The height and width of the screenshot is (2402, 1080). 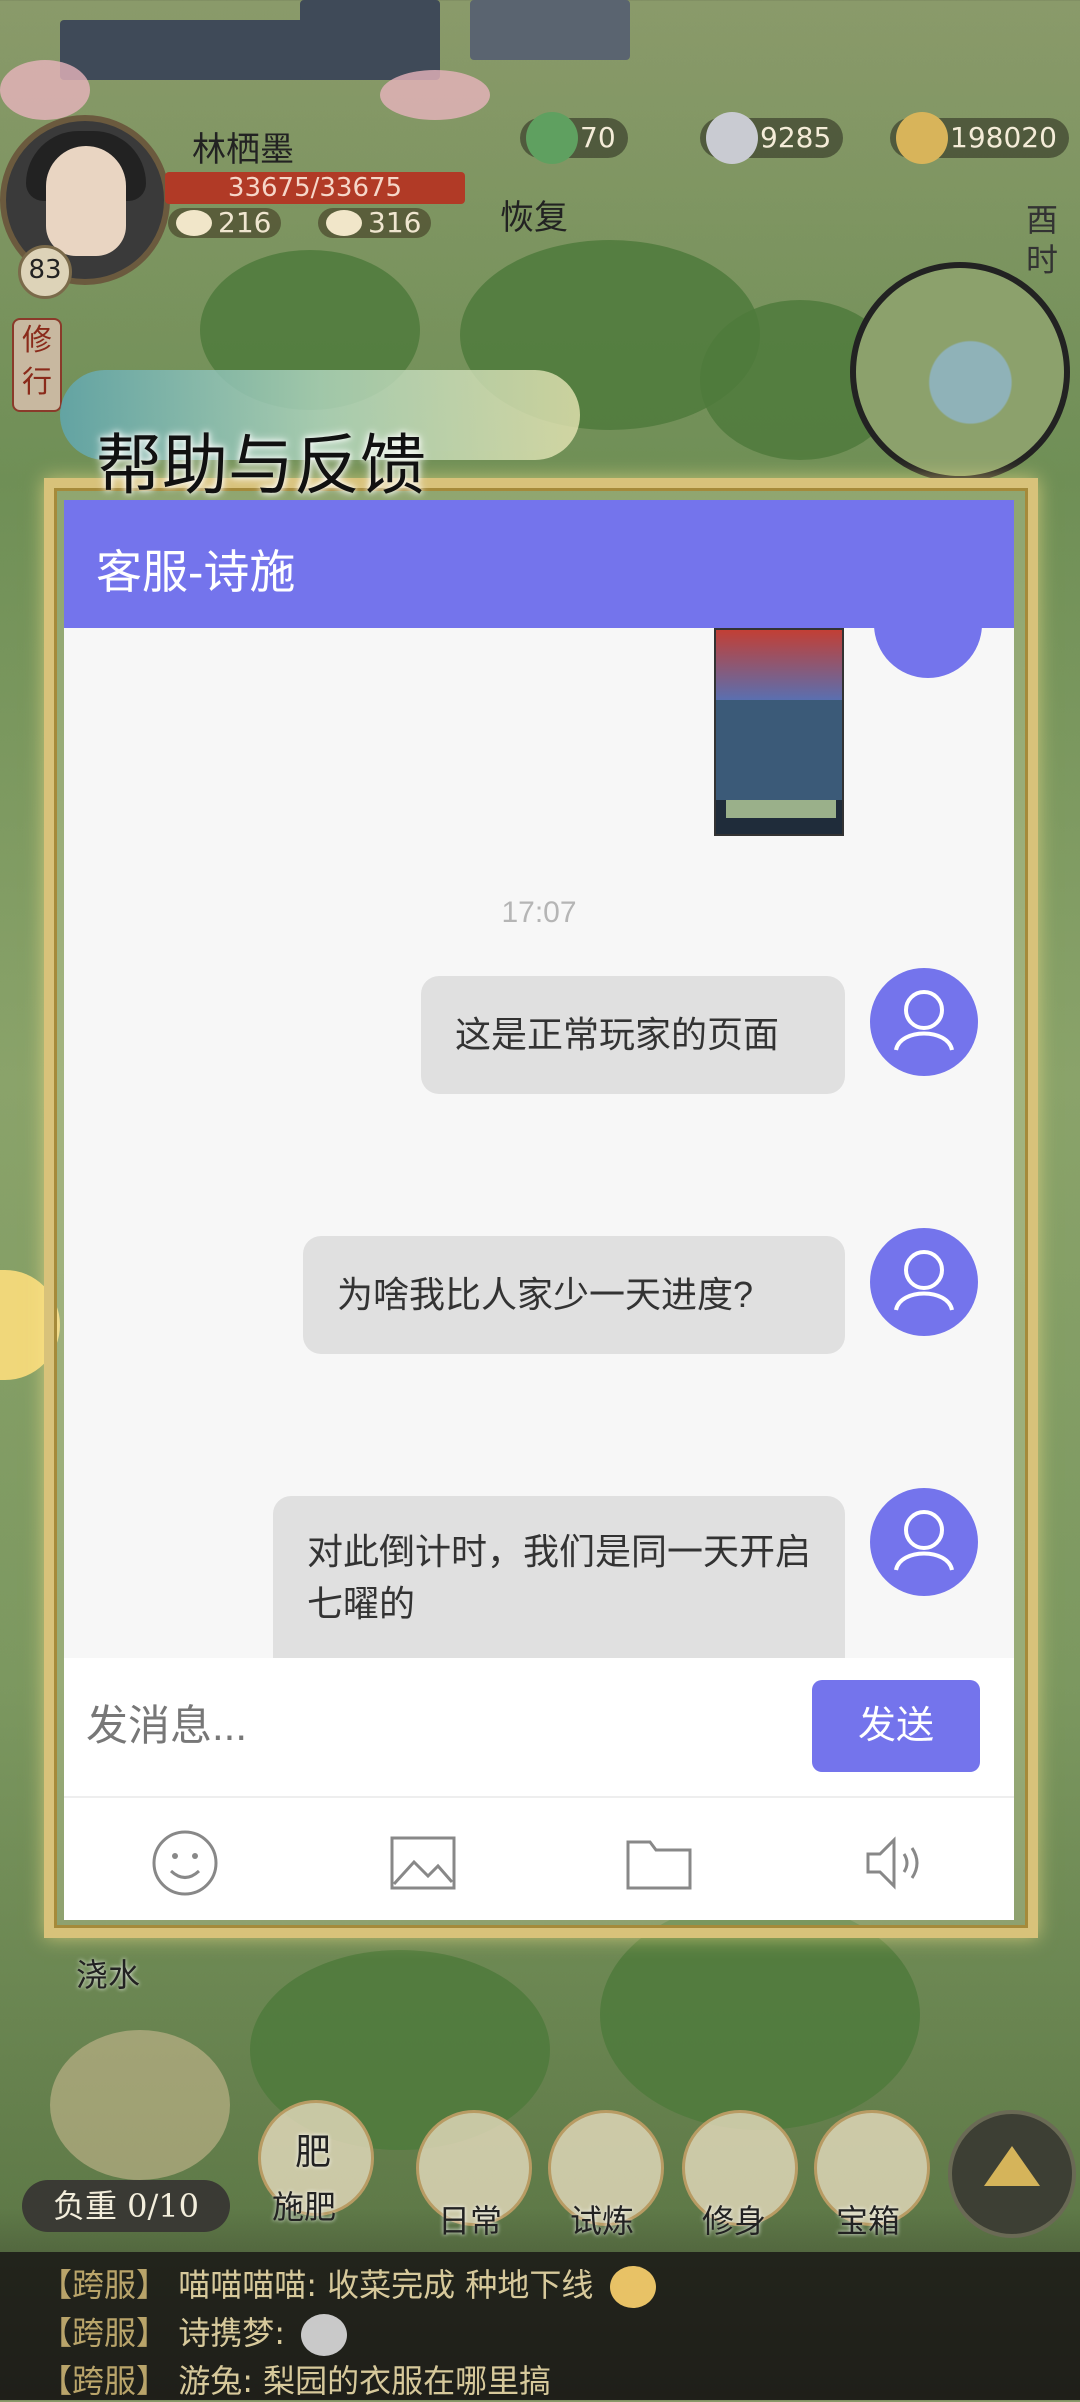 What do you see at coordinates (734, 2219) in the screenshot?
I see `cultivate-label: 修身` at bounding box center [734, 2219].